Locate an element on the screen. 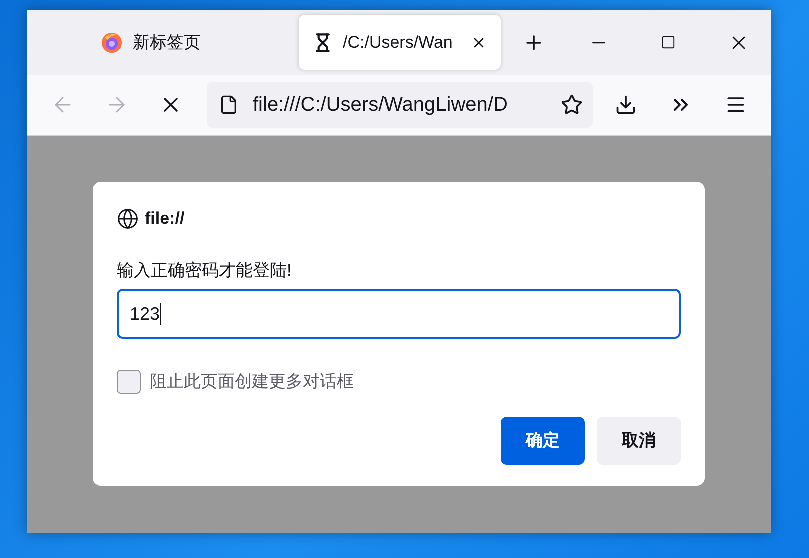  field-value: 123 is located at coordinates (145, 314).